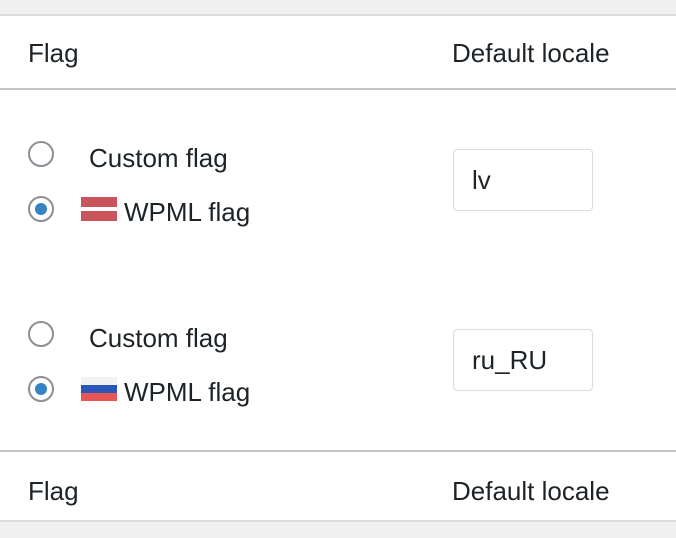 This screenshot has width=676, height=538. What do you see at coordinates (531, 491) in the screenshot?
I see `column-footer-default-locale: Default locale` at bounding box center [531, 491].